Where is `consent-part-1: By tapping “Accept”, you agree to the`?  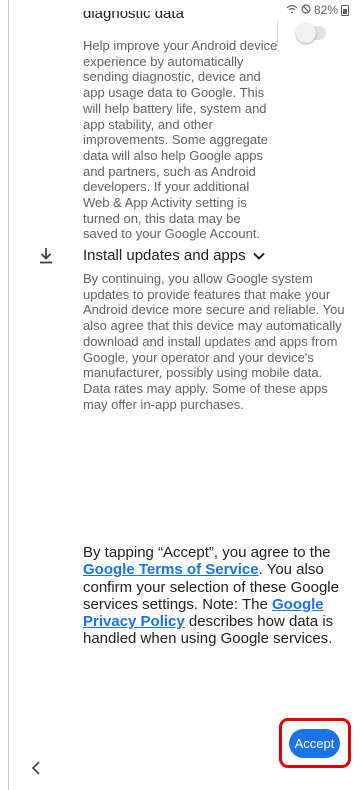 consent-part-1: By tapping “Accept”, you agree to the is located at coordinates (207, 552).